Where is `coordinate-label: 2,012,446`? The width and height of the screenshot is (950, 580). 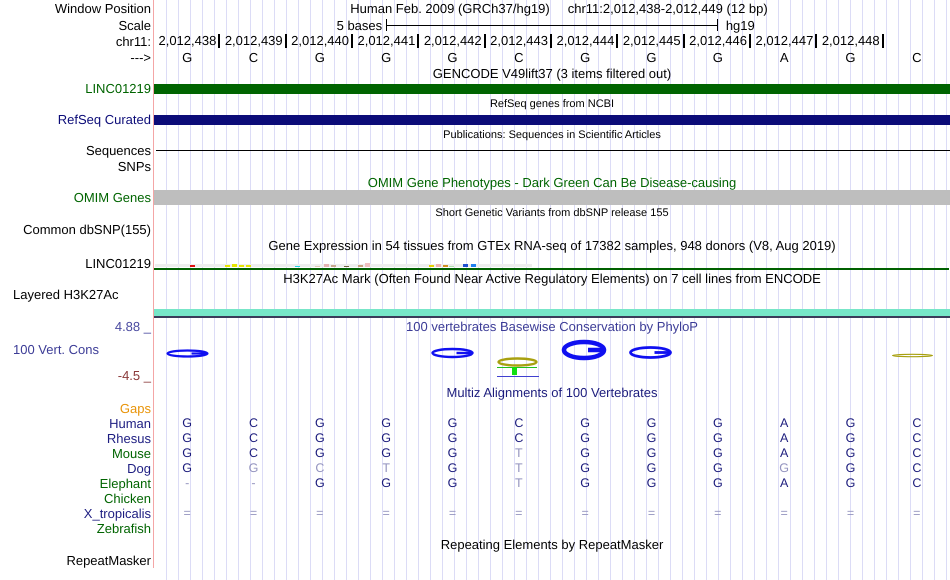 coordinate-label: 2,012,446 is located at coordinates (720, 41).